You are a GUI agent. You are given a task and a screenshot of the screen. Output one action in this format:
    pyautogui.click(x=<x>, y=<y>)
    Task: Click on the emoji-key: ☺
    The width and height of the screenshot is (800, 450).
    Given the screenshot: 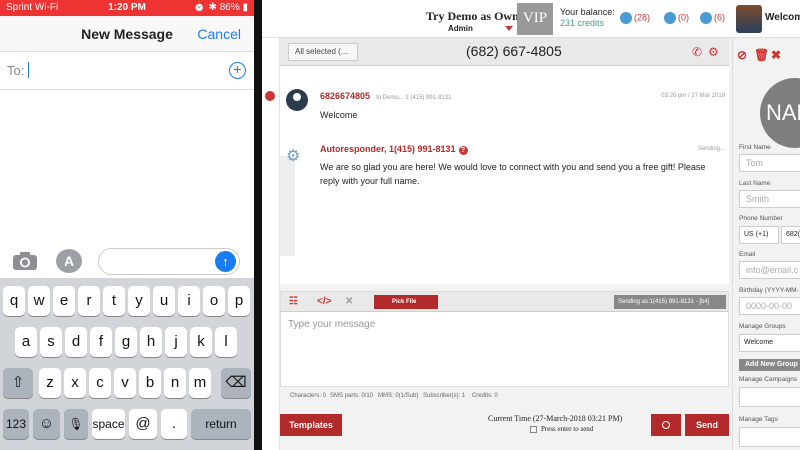 What is the action you would take?
    pyautogui.click(x=46, y=424)
    